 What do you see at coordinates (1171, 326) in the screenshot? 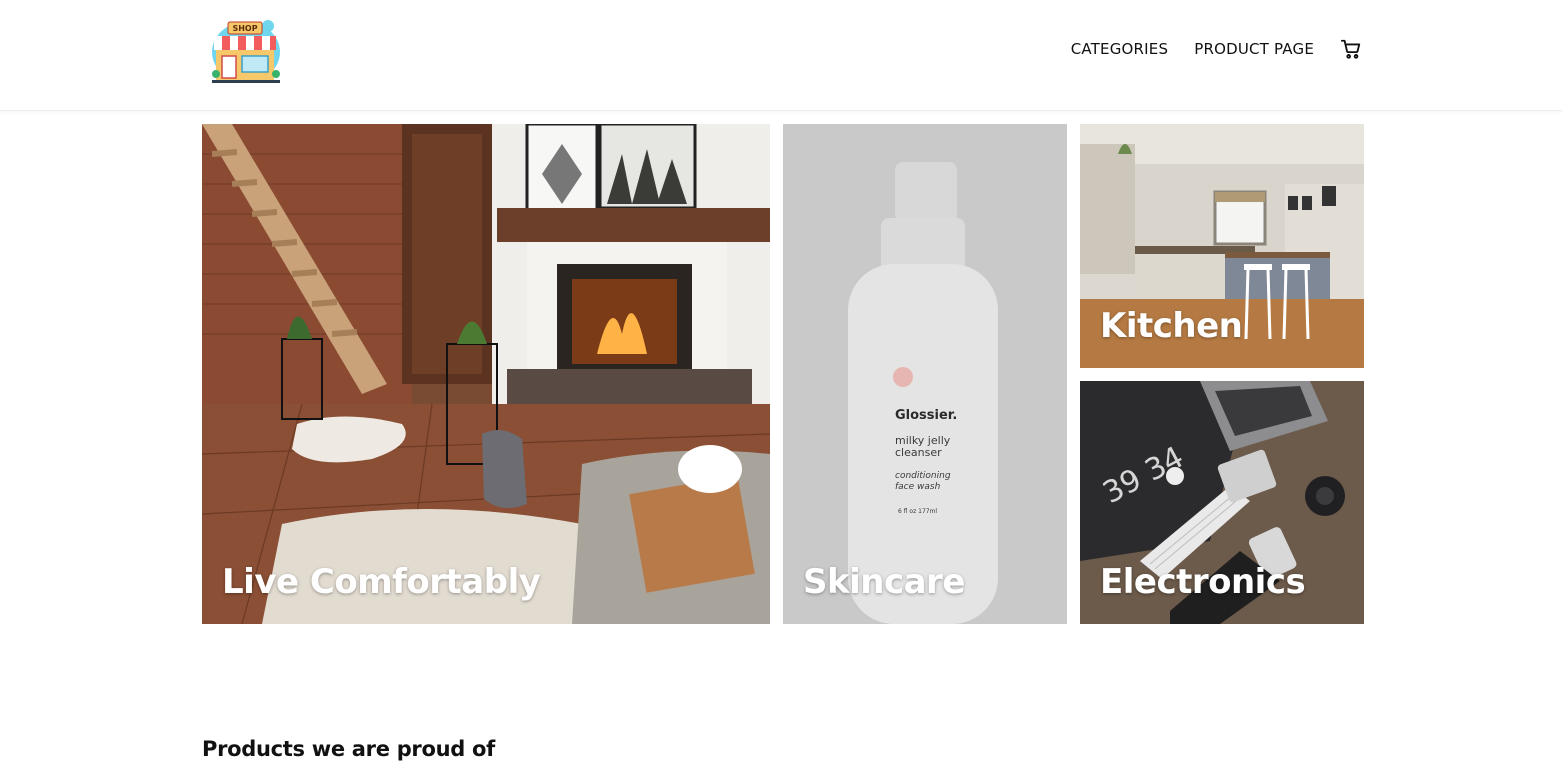
I see `tile-label: Kitchen` at bounding box center [1171, 326].